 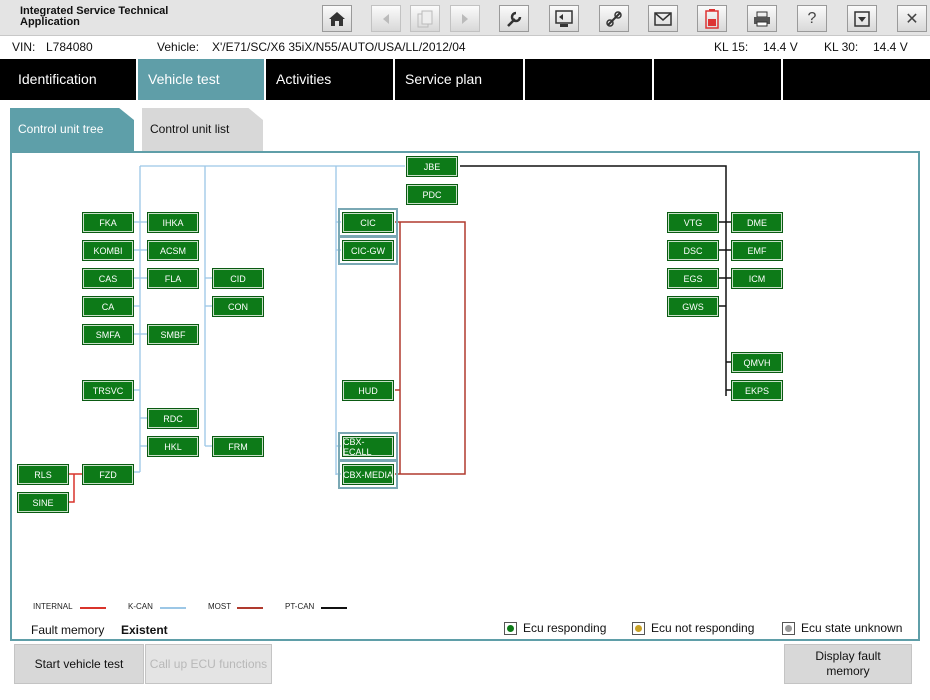 What do you see at coordinates (614, 18) in the screenshot?
I see `connection-icon` at bounding box center [614, 18].